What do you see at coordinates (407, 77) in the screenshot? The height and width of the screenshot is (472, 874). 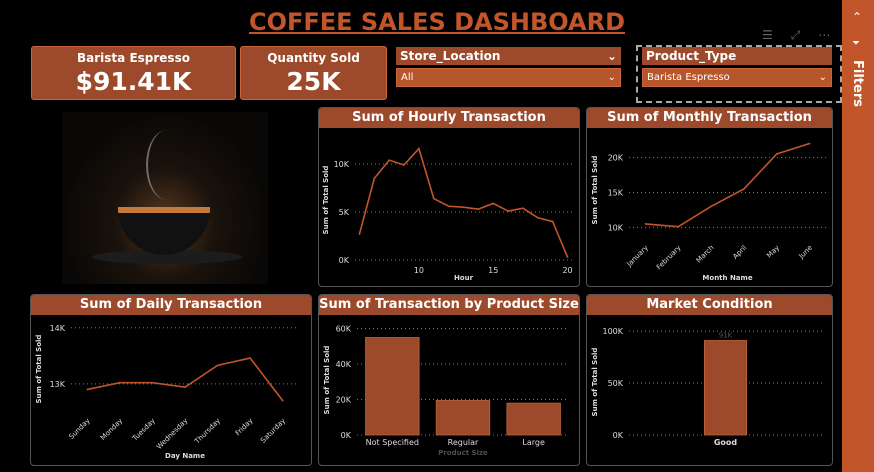 I see `slicer-value: All` at bounding box center [407, 77].